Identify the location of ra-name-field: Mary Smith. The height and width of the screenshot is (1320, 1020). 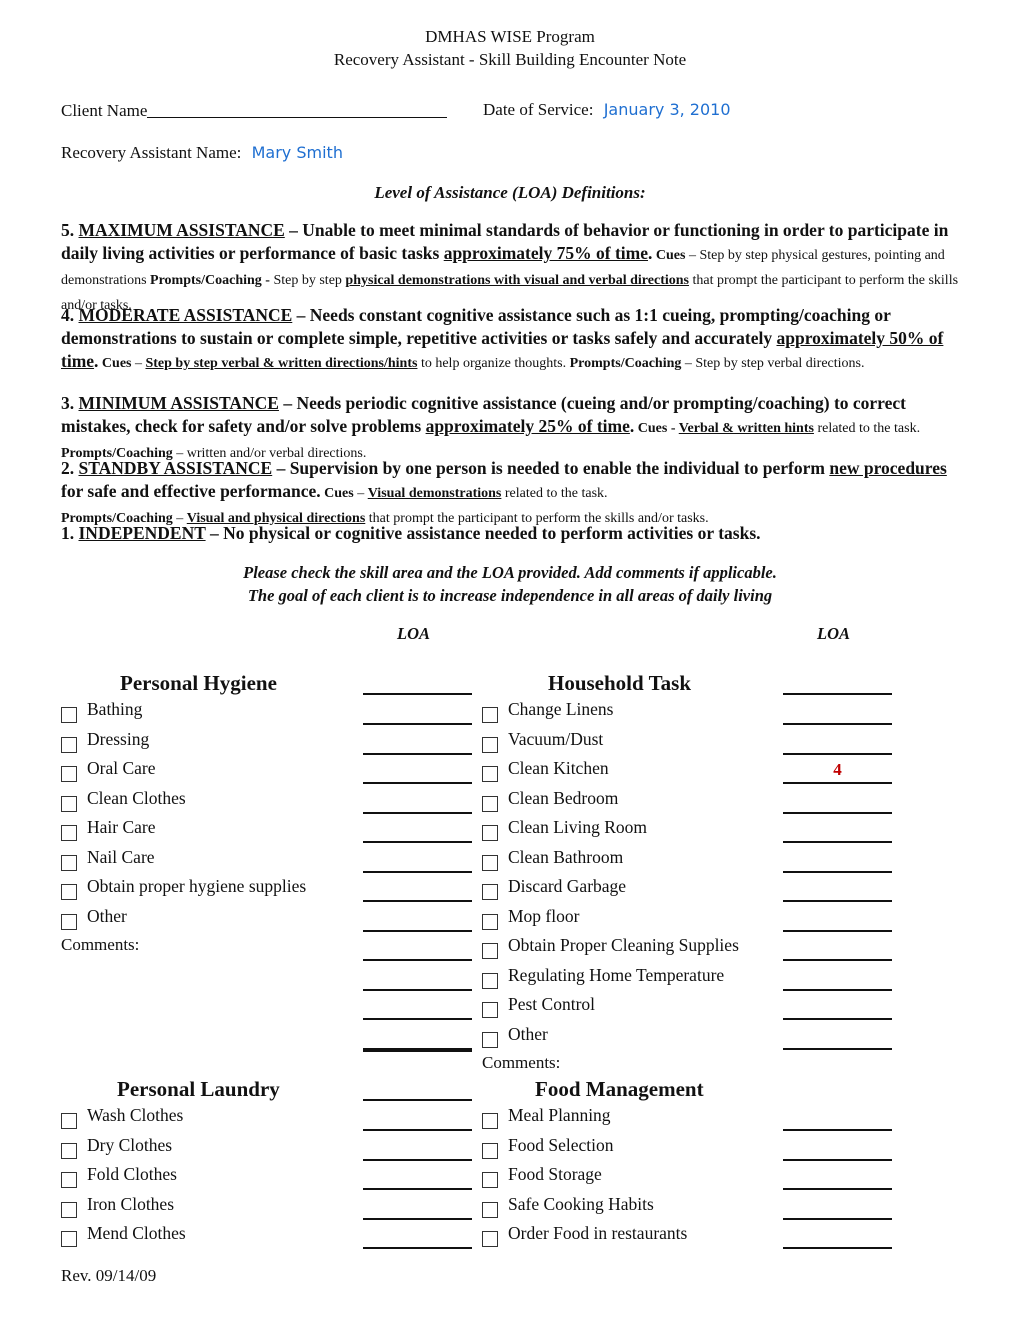
(297, 152).